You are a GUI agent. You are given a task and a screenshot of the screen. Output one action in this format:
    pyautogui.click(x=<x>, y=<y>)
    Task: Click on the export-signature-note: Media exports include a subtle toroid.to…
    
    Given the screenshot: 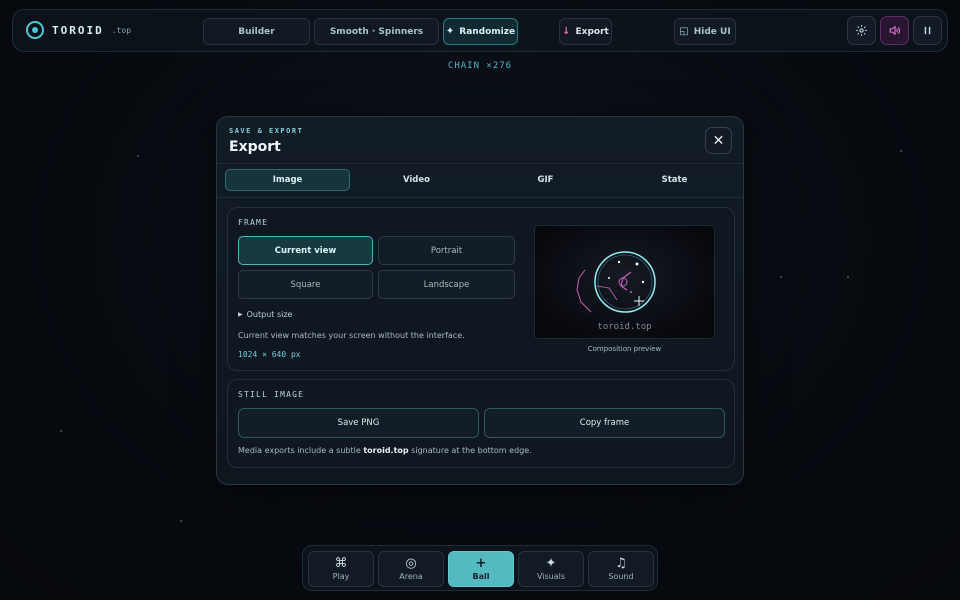 What is the action you would take?
    pyautogui.click(x=385, y=450)
    